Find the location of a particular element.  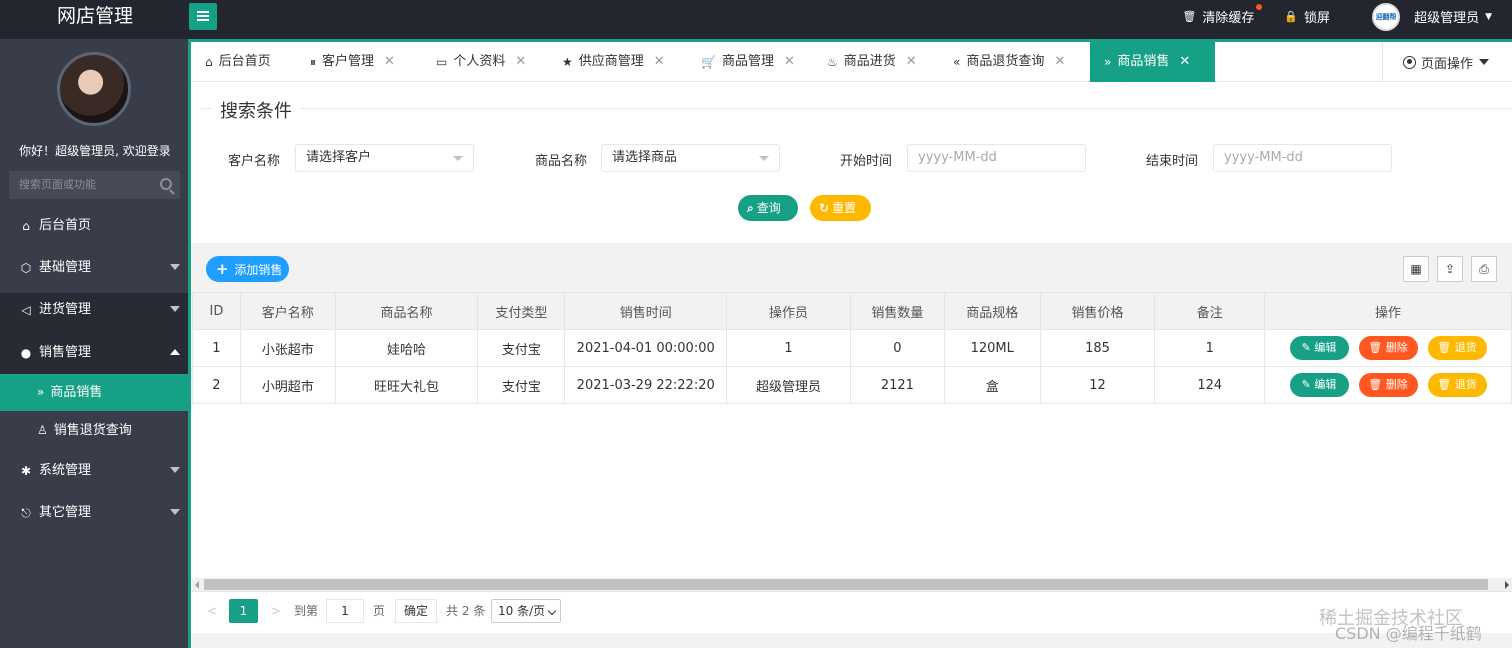

scrollbar-thumb is located at coordinates (846, 584).